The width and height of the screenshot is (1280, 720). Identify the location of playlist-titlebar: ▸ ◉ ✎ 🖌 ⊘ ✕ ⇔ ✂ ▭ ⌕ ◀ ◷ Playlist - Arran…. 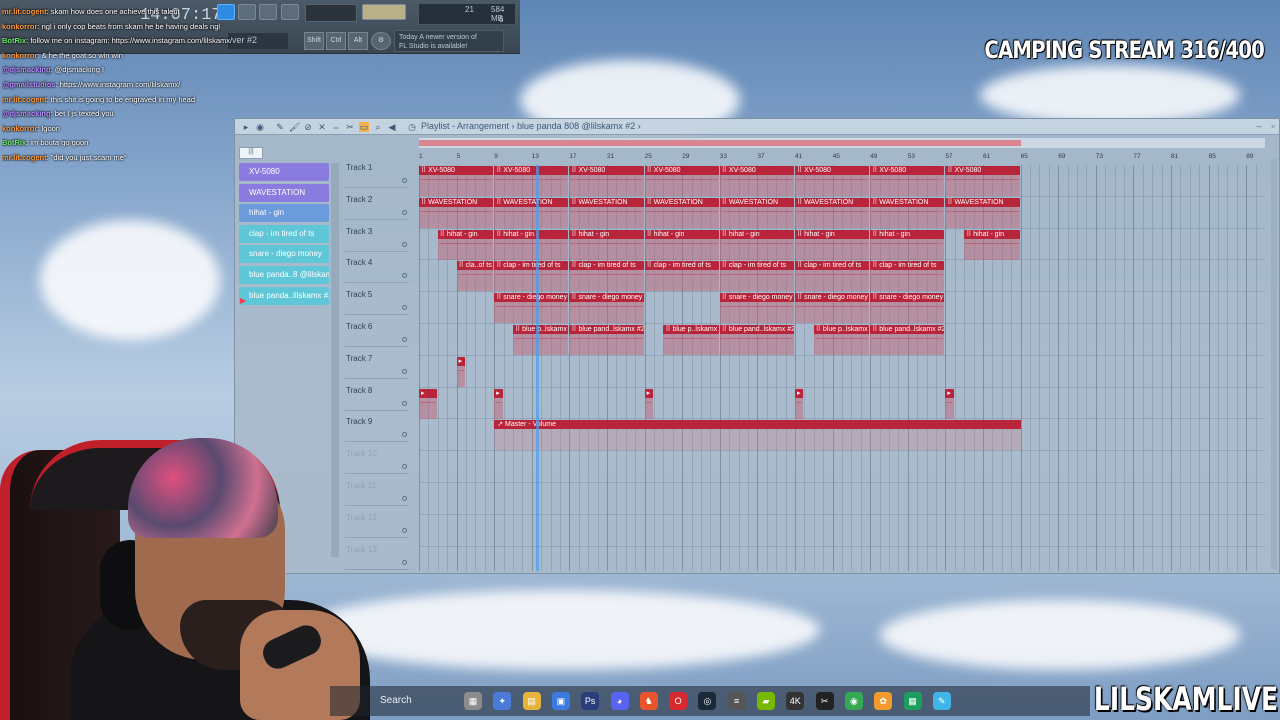
(757, 127).